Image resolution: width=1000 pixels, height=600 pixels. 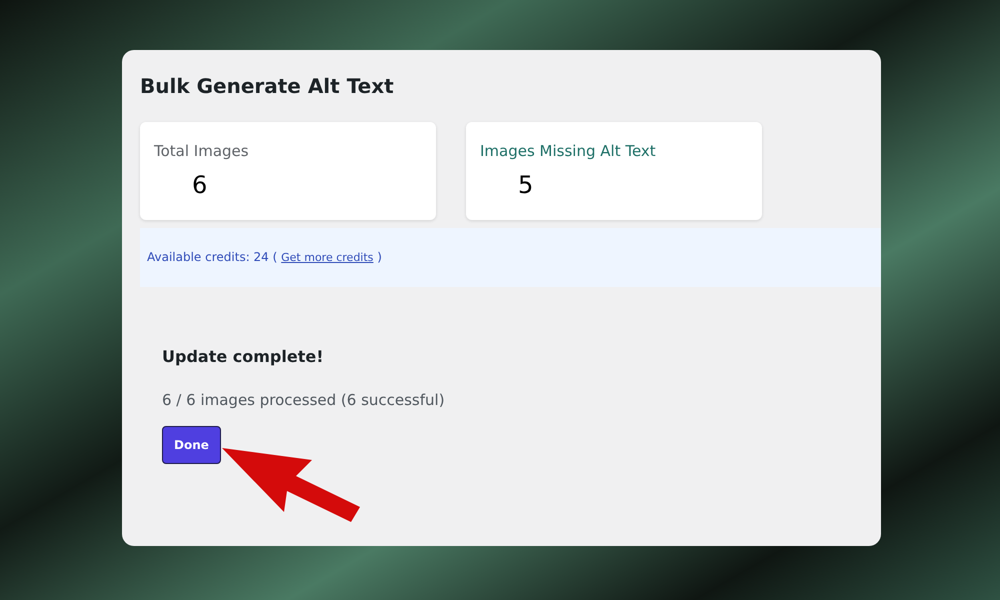 I want to click on stat-value: 6, so click(x=200, y=185).